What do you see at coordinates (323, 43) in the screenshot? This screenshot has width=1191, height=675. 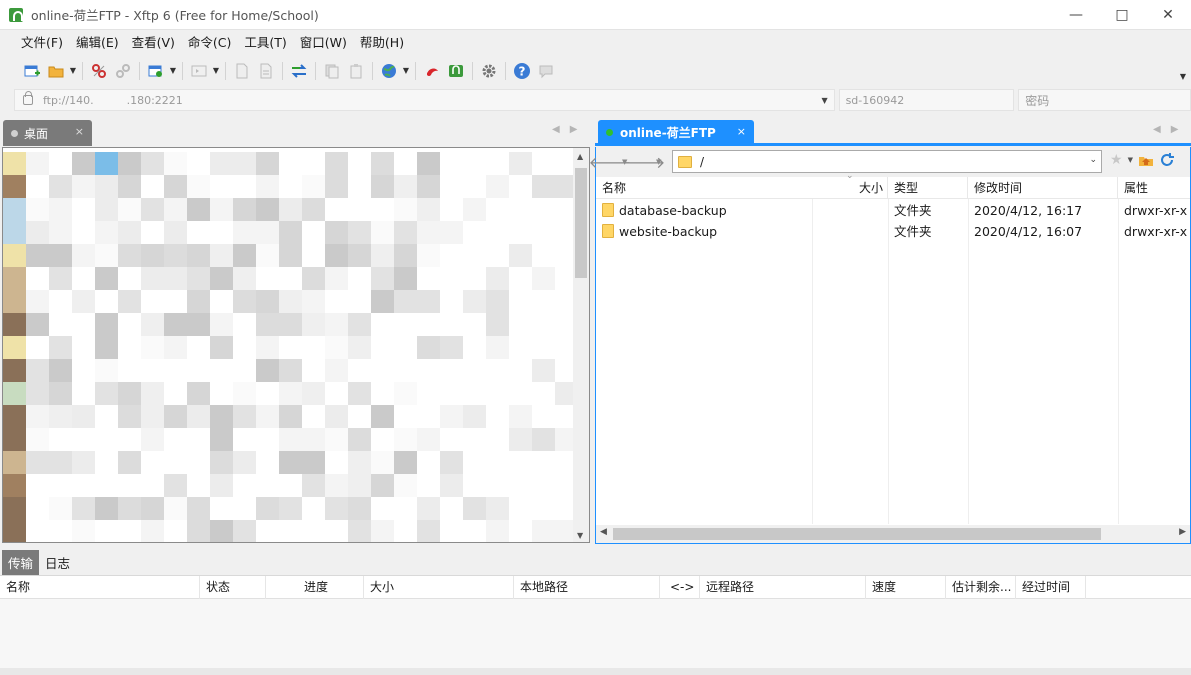 I see `menu-window: 窗口(W)` at bounding box center [323, 43].